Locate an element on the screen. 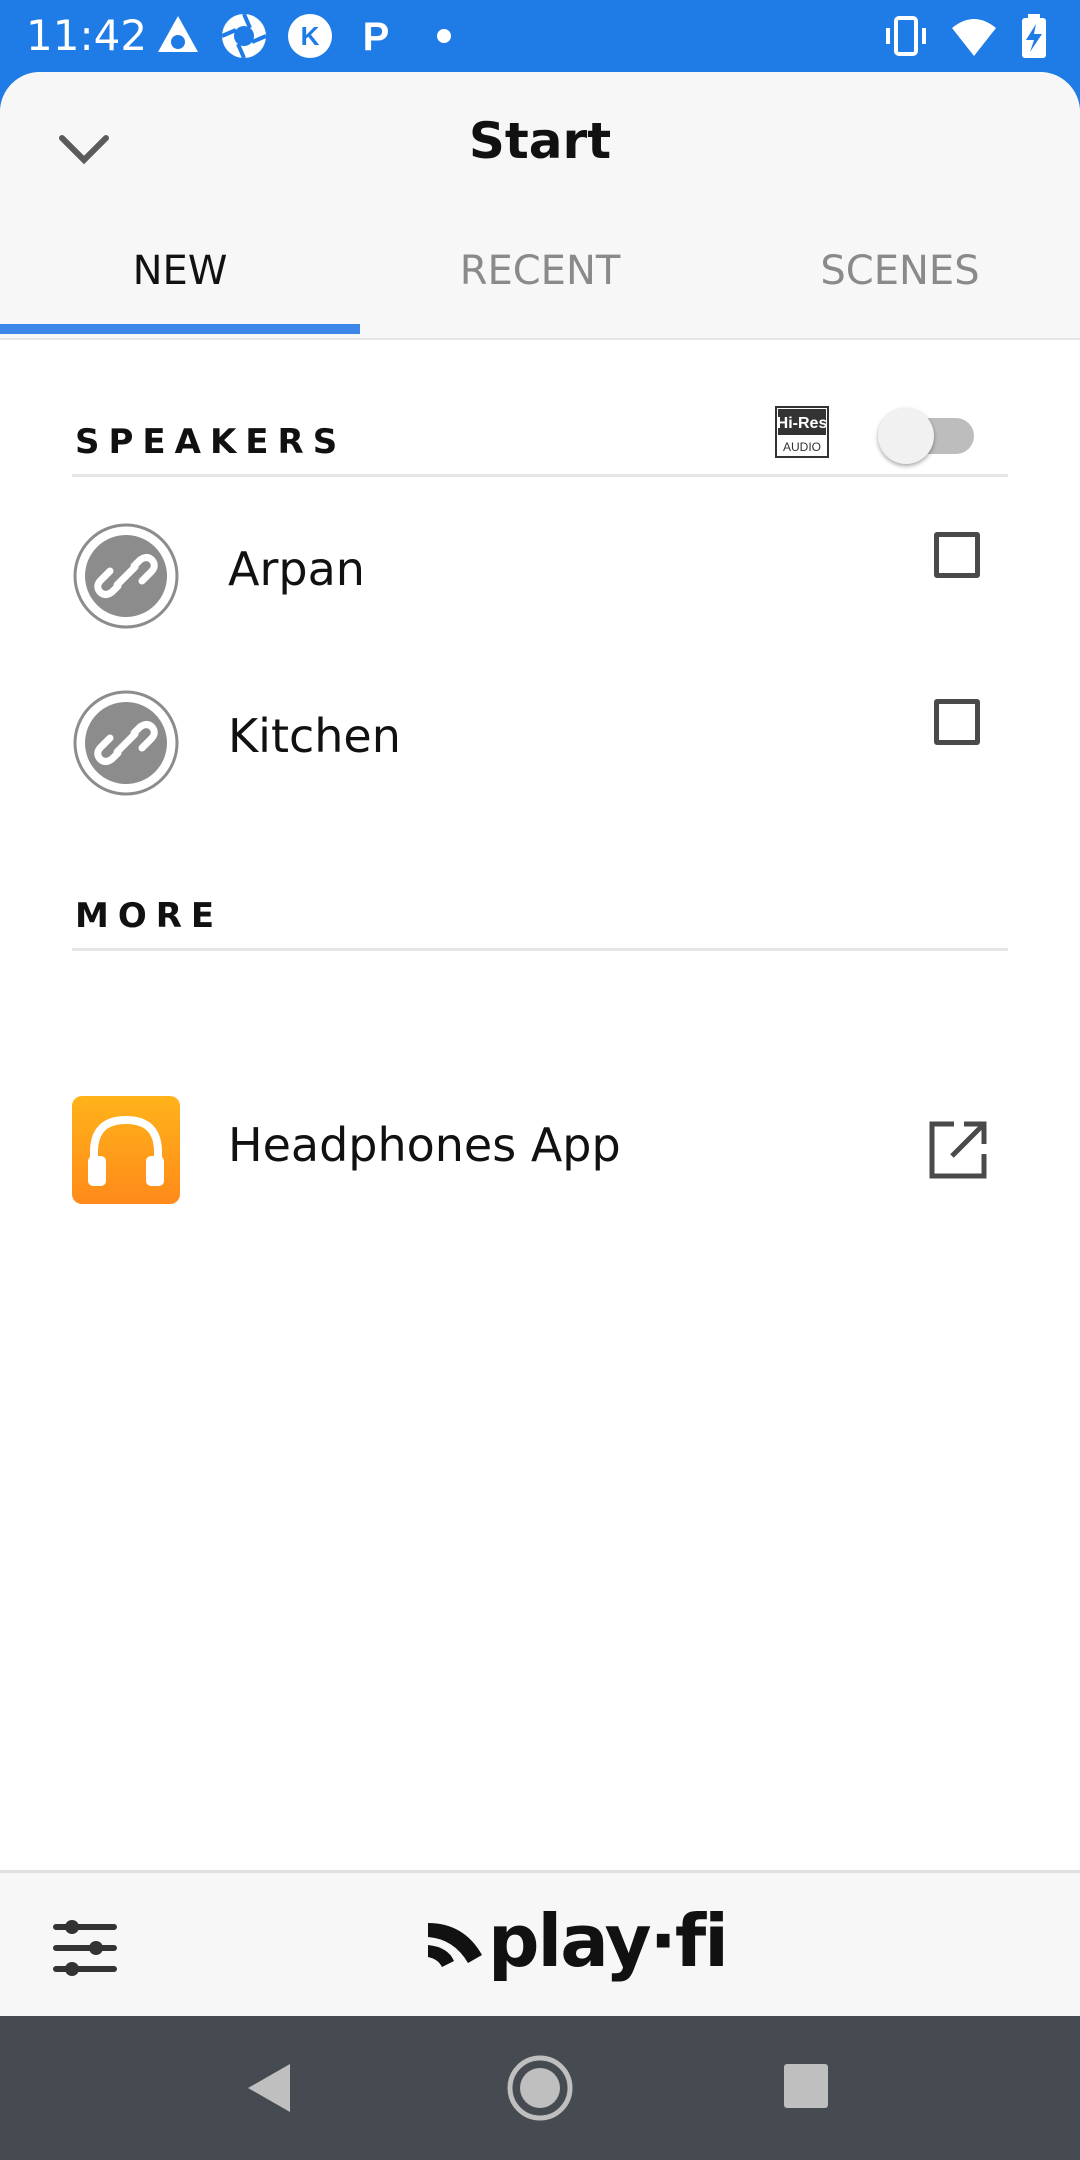  headphones-app-label: Headphones App is located at coordinates (424, 1145).